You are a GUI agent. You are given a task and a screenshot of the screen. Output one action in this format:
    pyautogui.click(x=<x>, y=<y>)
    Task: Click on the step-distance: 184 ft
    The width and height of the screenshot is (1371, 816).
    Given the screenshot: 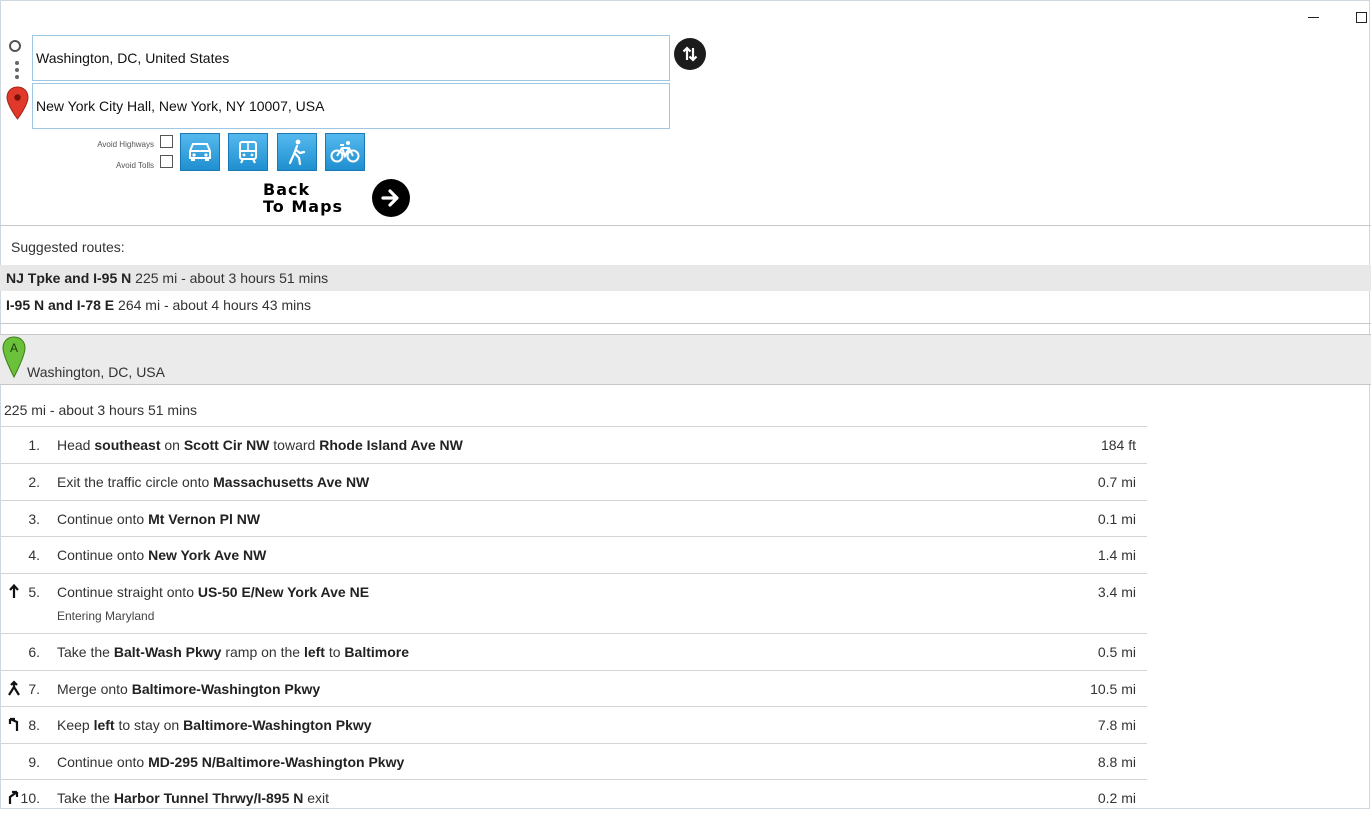 What is the action you would take?
    pyautogui.click(x=1118, y=445)
    